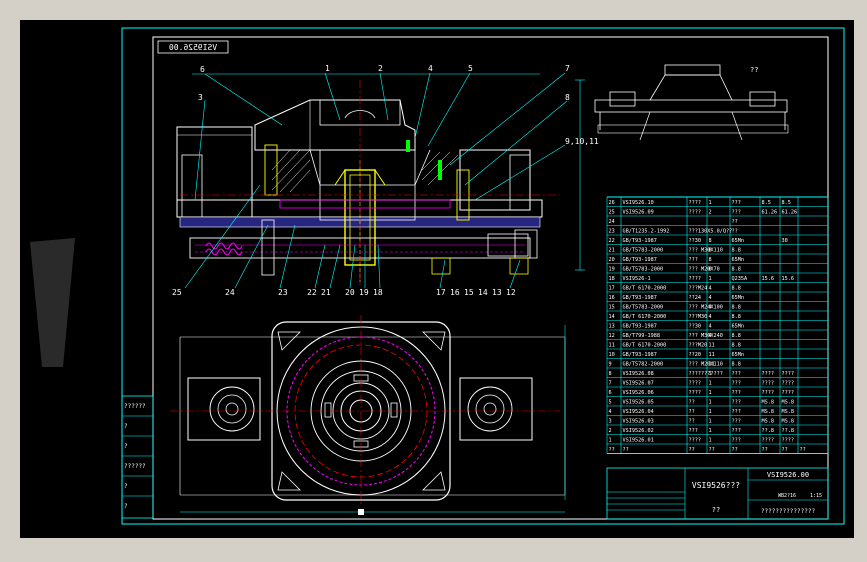  I want to click on bom-cell-name: ???M20, so click(698, 346).